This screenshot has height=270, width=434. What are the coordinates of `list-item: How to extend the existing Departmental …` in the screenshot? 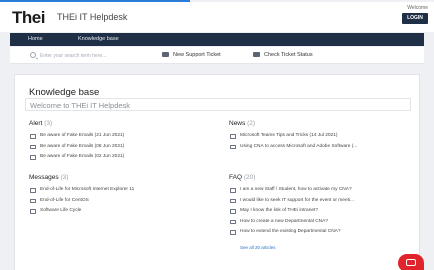 It's located at (291, 232).